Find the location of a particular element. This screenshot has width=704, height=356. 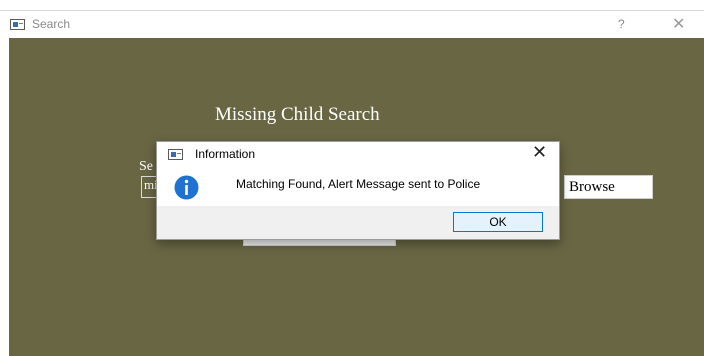

dialog-titlebar: Information ✕ is located at coordinates (358, 155).